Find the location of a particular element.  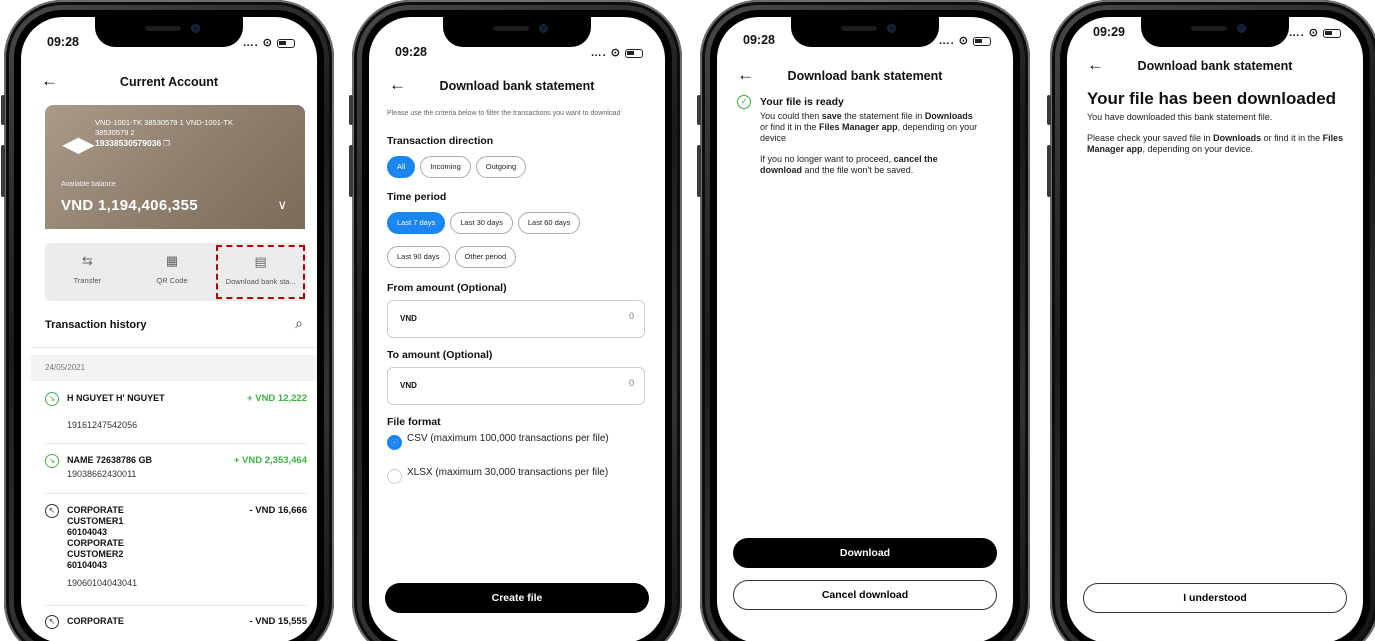

transaction-amount: + VND 2,353,464 is located at coordinates (270, 460).